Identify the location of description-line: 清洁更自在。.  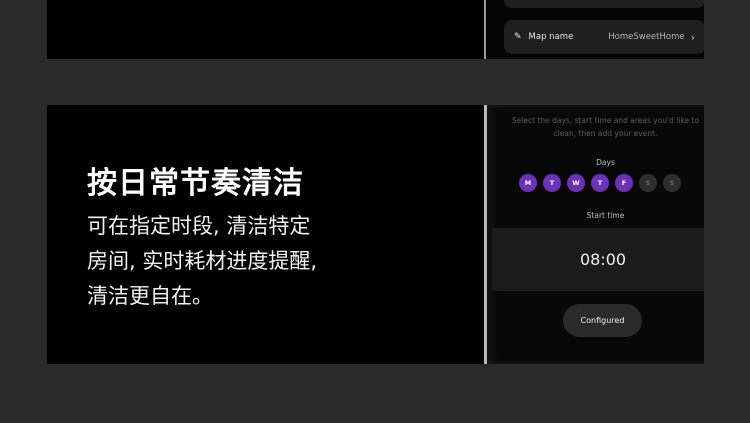
(150, 296).